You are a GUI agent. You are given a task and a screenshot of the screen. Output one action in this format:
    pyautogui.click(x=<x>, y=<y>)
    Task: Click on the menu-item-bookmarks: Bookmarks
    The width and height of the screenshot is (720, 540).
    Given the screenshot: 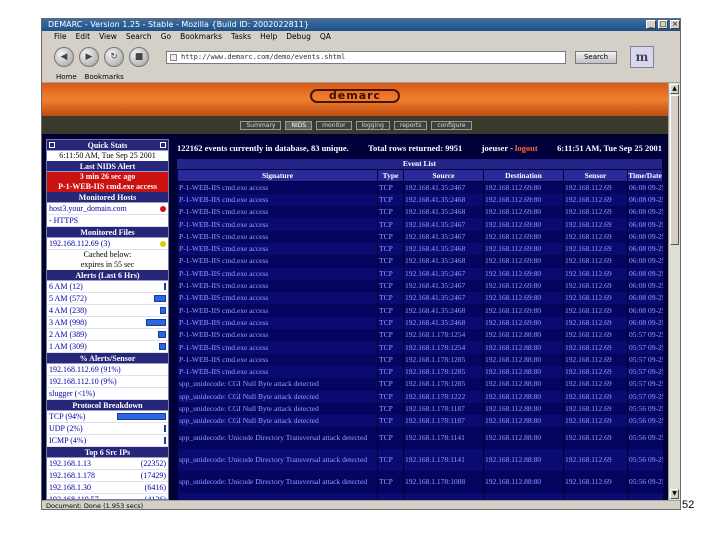 What is the action you would take?
    pyautogui.click(x=201, y=37)
    